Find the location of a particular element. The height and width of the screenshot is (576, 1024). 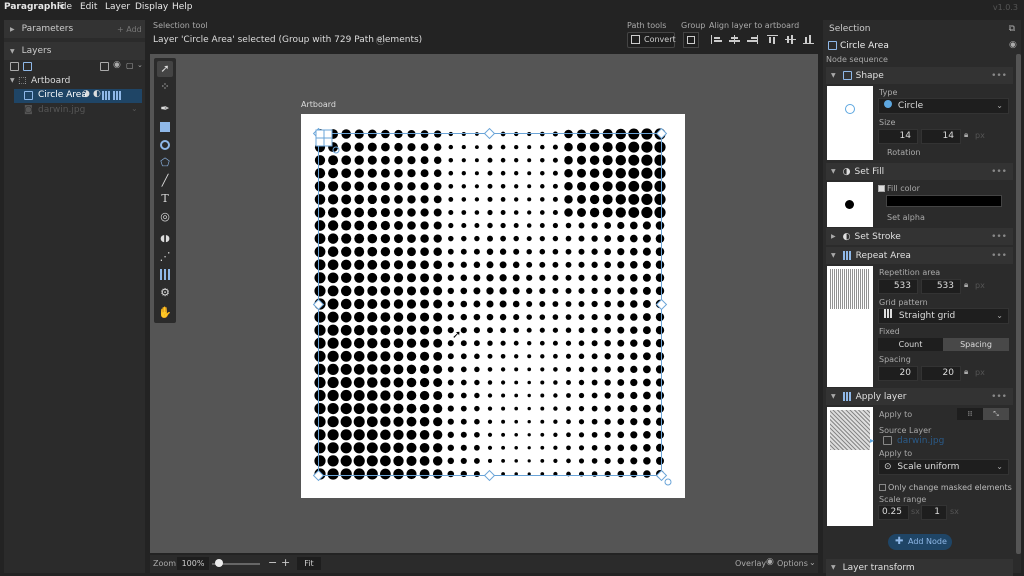

menu-layer: Layer is located at coordinates (117, 7).